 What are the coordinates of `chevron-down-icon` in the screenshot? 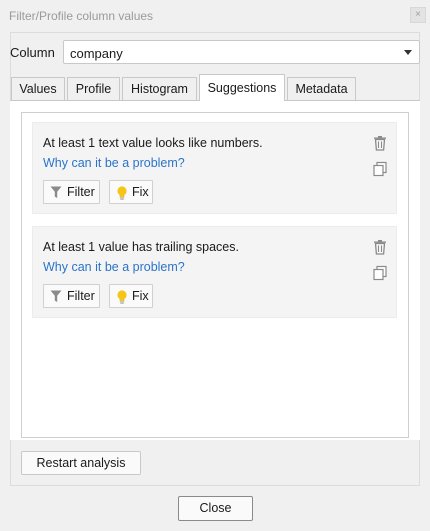 It's located at (408, 52).